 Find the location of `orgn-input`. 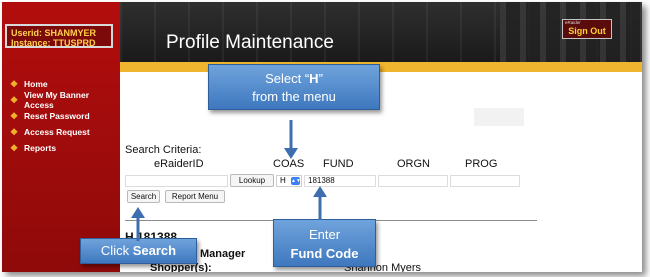

orgn-input is located at coordinates (413, 181).